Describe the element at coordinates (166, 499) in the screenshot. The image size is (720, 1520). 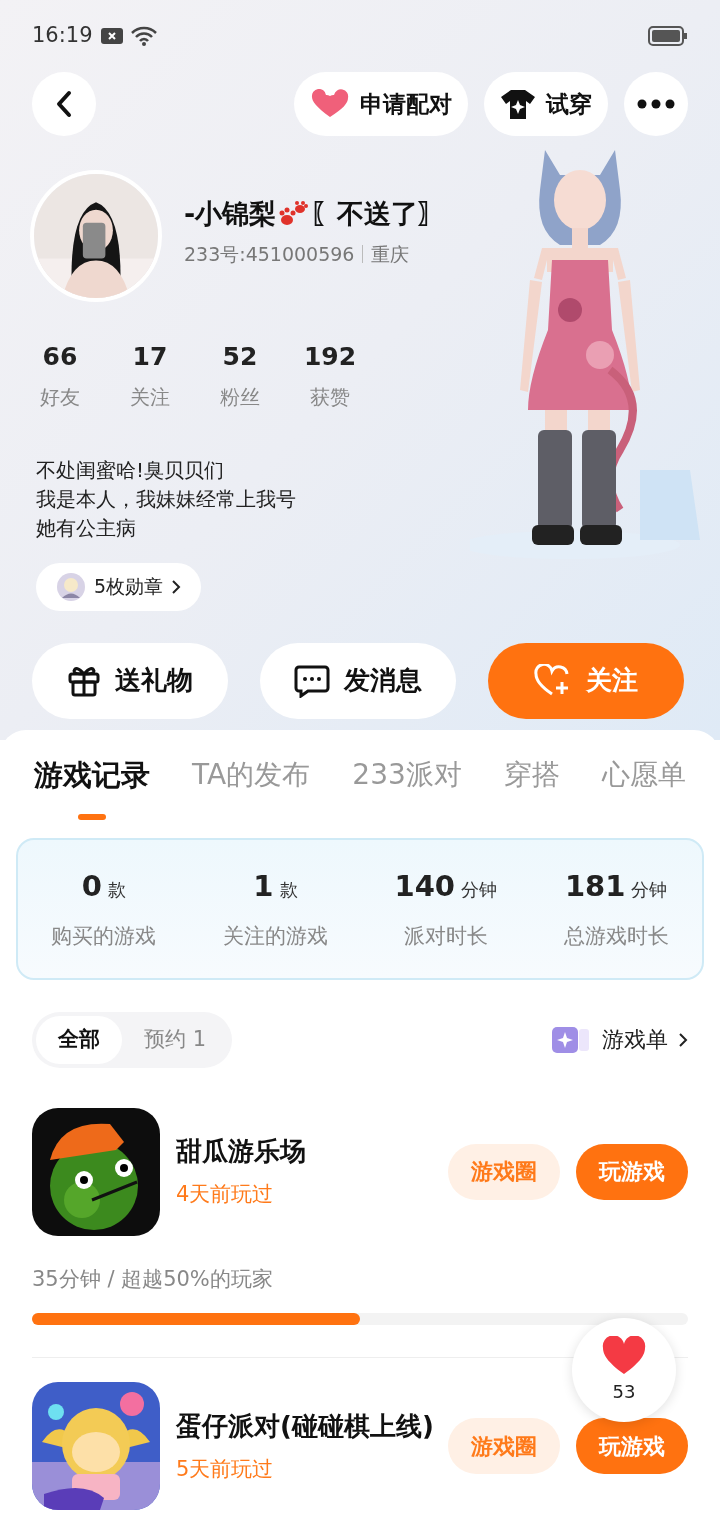
I see `bio-text: 我是本人，我妹妹经常上我号` at that location.